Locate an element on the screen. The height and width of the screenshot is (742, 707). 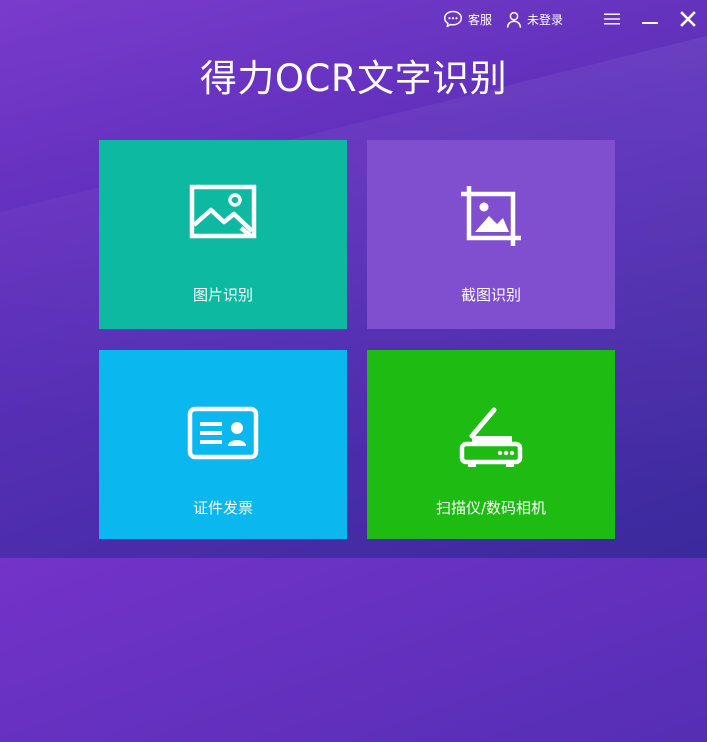
scanner-icon is located at coordinates (491, 437).